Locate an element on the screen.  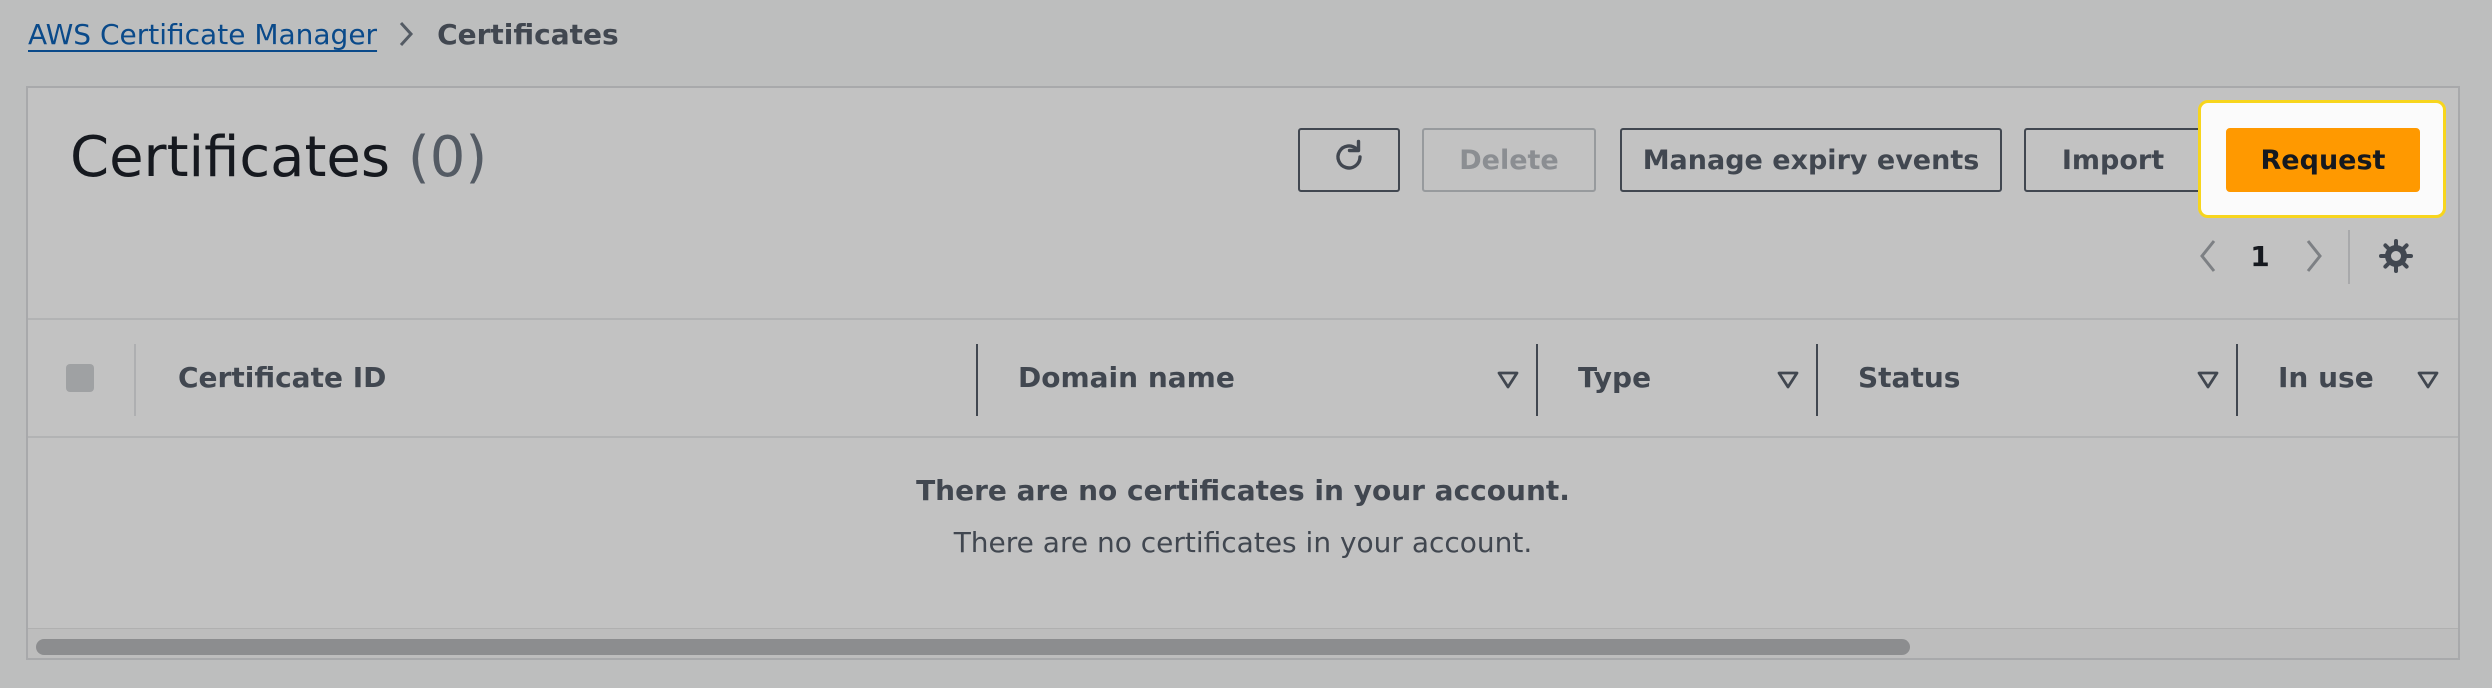
horizontal-scrollbar-thumb is located at coordinates (973, 647).